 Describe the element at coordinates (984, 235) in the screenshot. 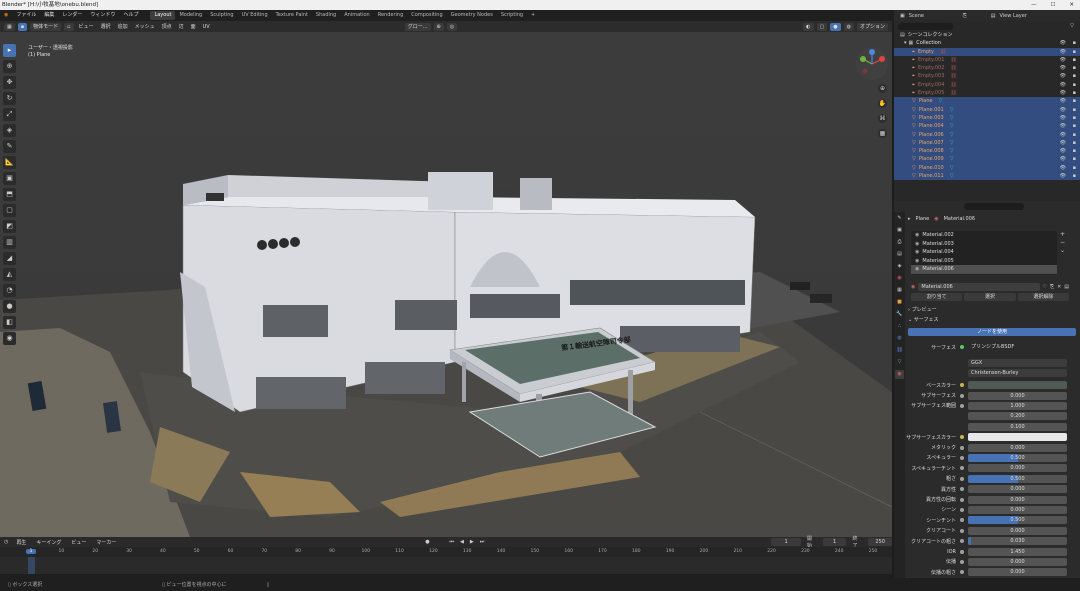

I see `material-slot-item: ◉ Material.002` at that location.